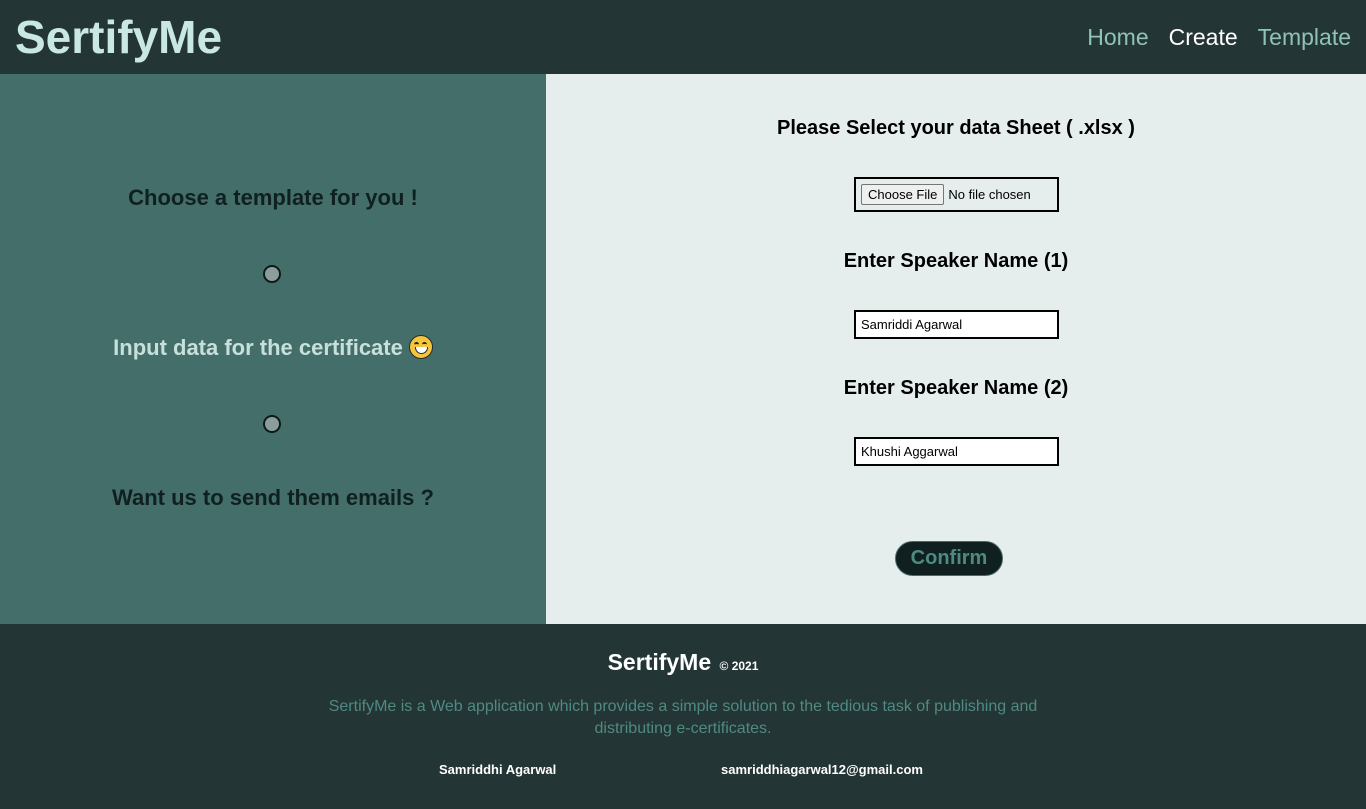  I want to click on nav-links: Home Create Template, so click(1219, 37).